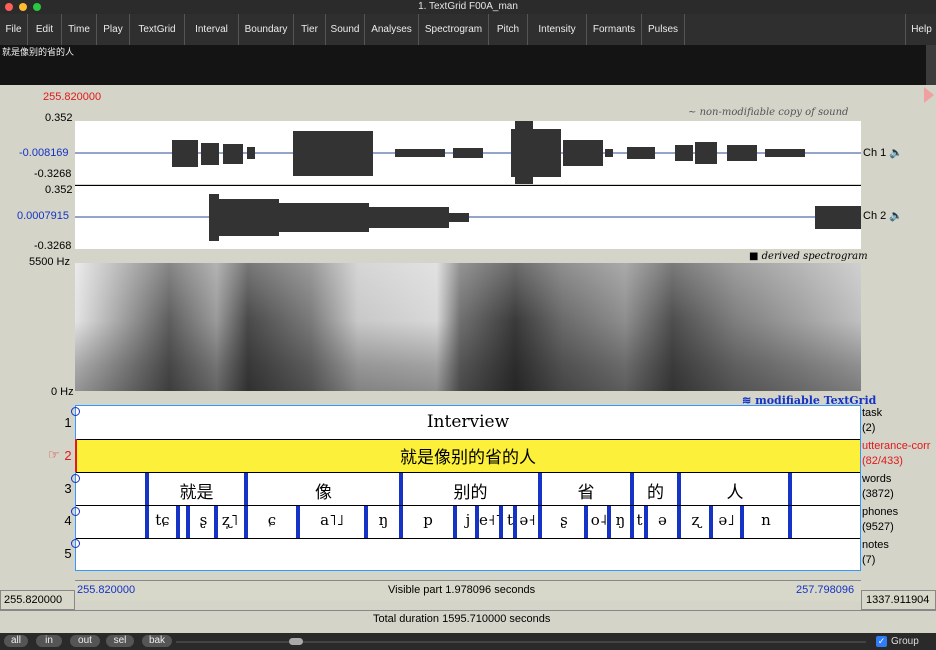  What do you see at coordinates (468, 554) in the screenshot?
I see `tier5-row` at bounding box center [468, 554].